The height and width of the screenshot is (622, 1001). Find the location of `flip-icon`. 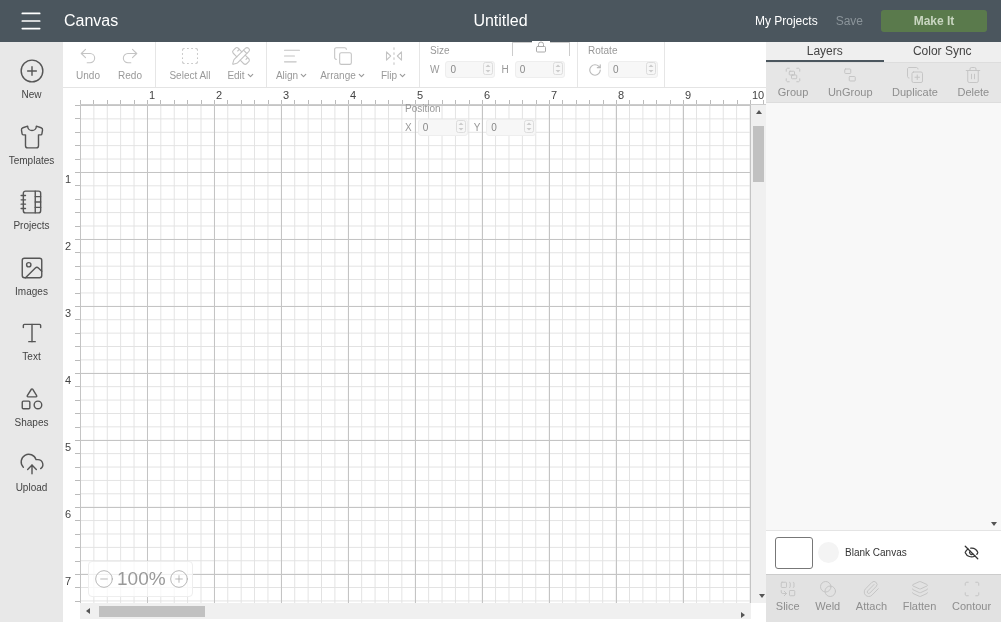

flip-icon is located at coordinates (394, 56).